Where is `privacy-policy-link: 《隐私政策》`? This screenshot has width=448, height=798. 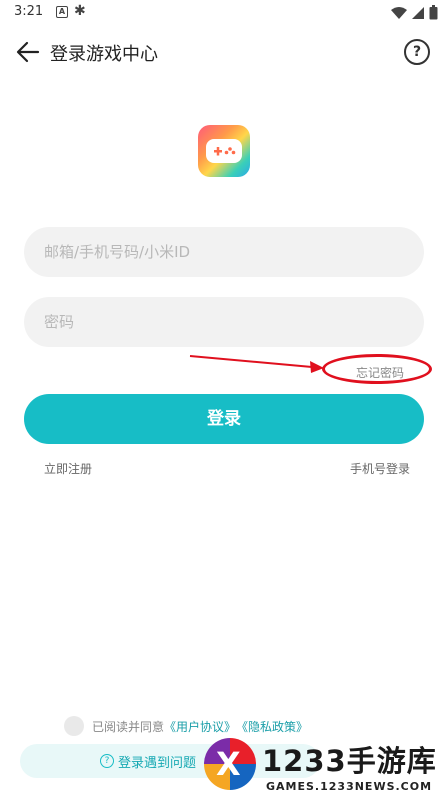
privacy-policy-link: 《隐私政策》 is located at coordinates (272, 726).